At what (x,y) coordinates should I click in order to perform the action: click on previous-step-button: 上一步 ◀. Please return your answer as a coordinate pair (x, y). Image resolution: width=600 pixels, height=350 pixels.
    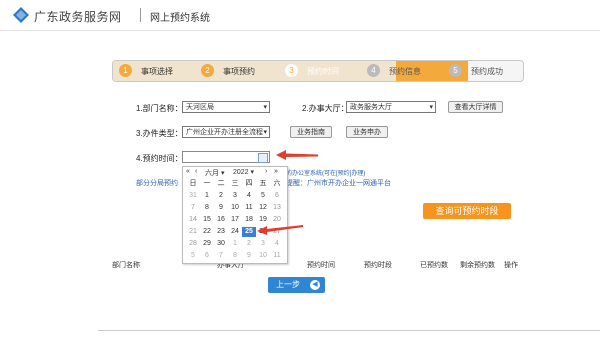
    Looking at the image, I should click on (296, 285).